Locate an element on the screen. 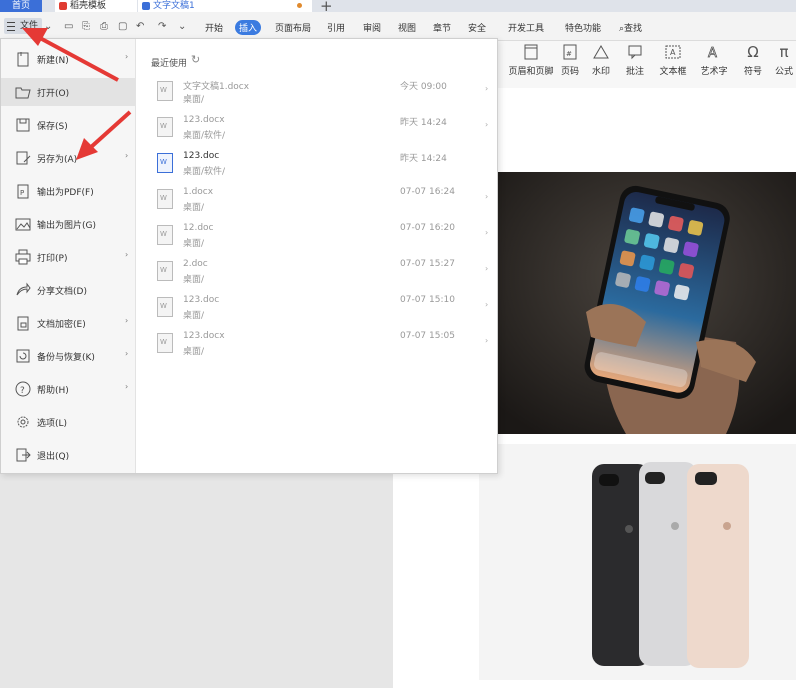  more-dropdown-icon: ⌄ is located at coordinates (182, 26).